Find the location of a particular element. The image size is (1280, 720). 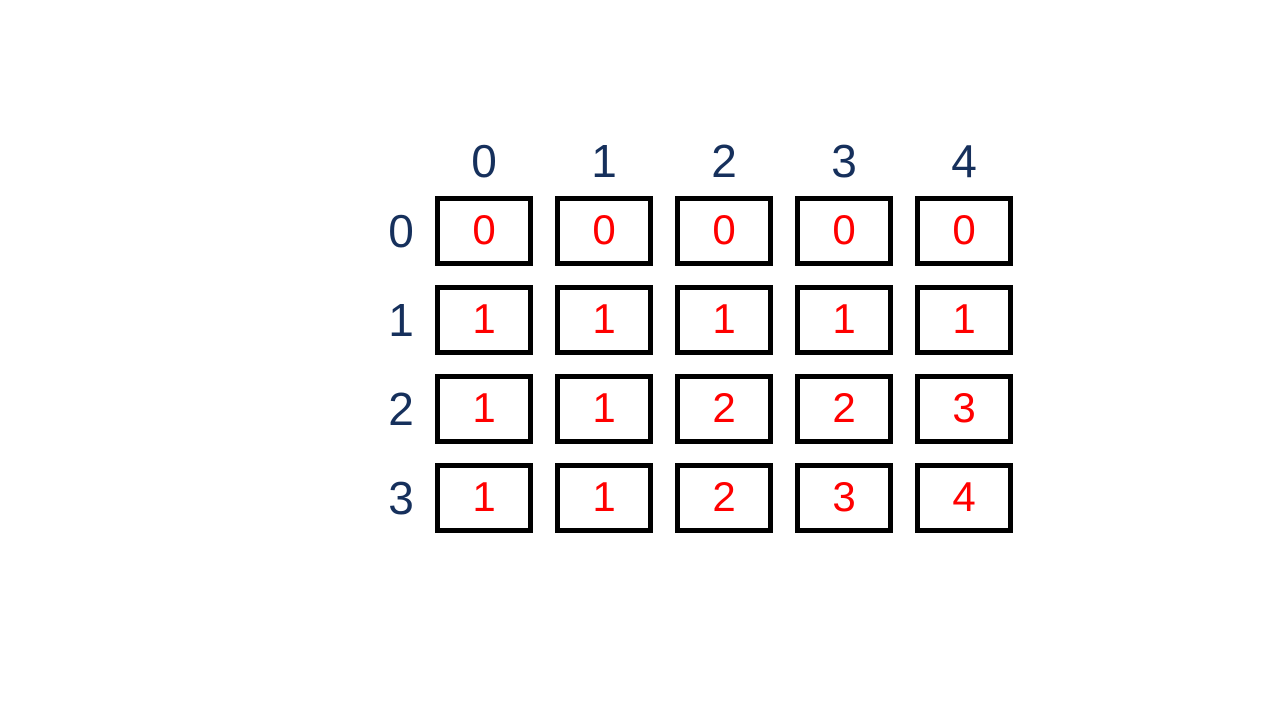

cell-r2-c0: 1 is located at coordinates (484, 409).